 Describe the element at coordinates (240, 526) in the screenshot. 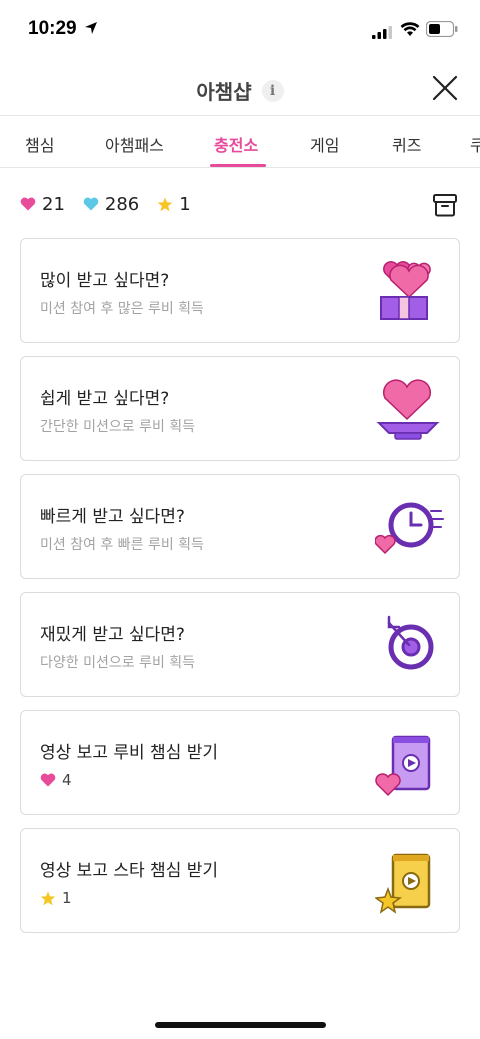

I see `mission-card-fast: 빠르게 받고 싶다면? 미션 참여 후 빠른 루비 획득` at that location.